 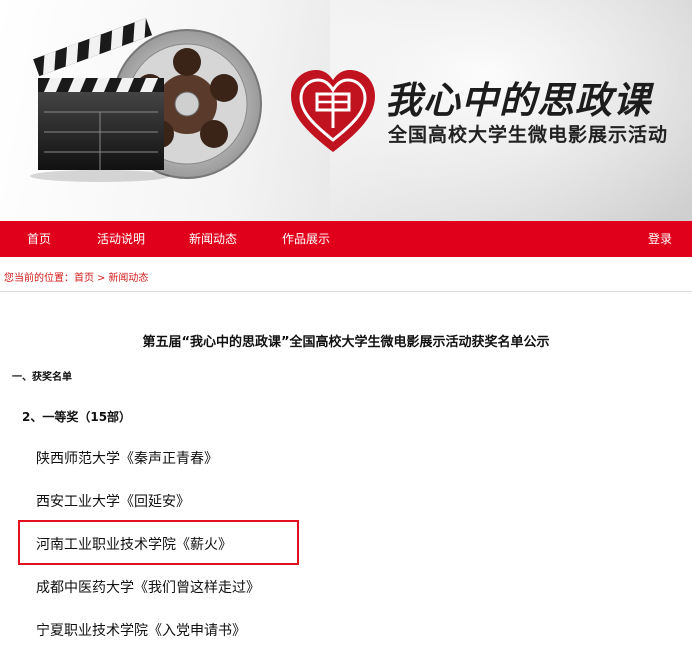 I want to click on nav-item-works: 作品展示, so click(x=306, y=239).